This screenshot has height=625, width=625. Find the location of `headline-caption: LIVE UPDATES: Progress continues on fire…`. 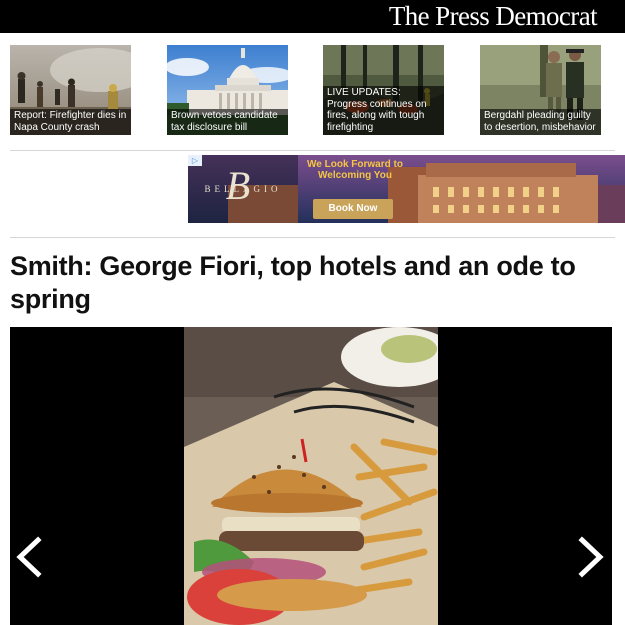

headline-caption: LIVE UPDATES: Progress continues on fire… is located at coordinates (383, 110).